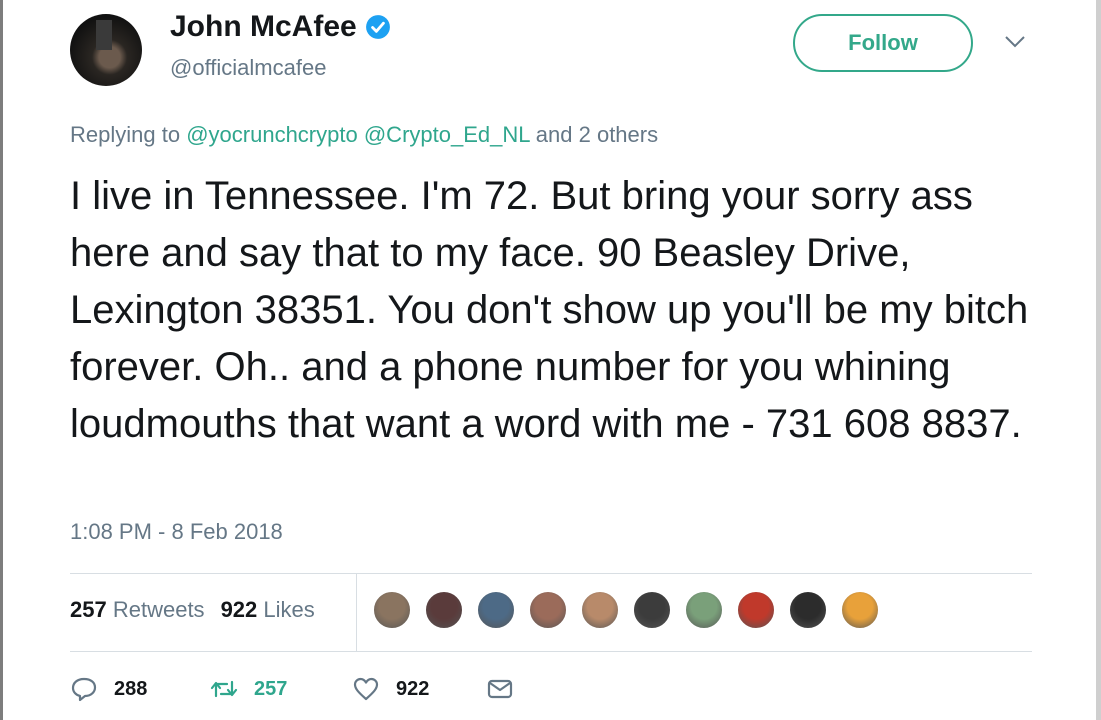 This screenshot has height=720, width=1101. What do you see at coordinates (597, 134) in the screenshot?
I see `replying-to-others: and 2 others` at bounding box center [597, 134].